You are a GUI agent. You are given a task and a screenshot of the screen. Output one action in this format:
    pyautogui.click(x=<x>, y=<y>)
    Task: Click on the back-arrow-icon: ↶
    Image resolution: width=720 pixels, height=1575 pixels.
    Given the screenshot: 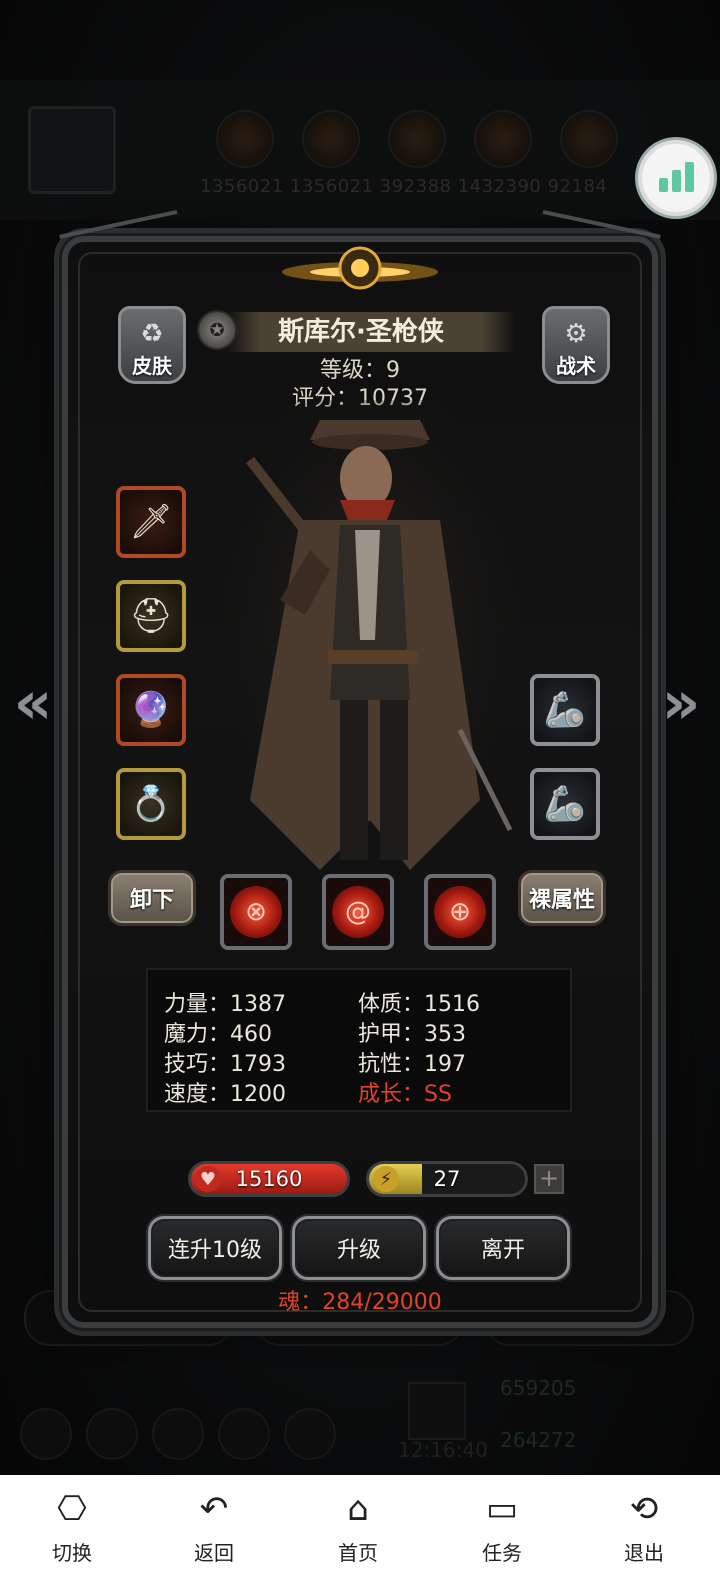 What is the action you would take?
    pyautogui.click(x=214, y=1509)
    